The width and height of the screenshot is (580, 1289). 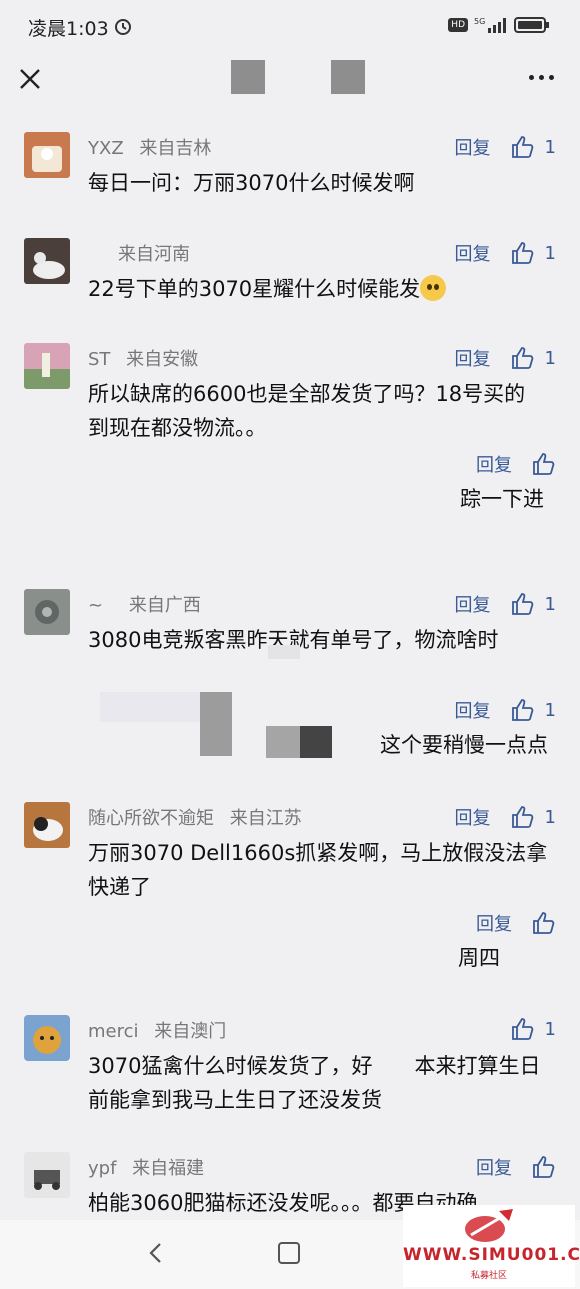 I want to click on comment-text: 22号下单的3070星耀什么时候能发, so click(x=254, y=289).